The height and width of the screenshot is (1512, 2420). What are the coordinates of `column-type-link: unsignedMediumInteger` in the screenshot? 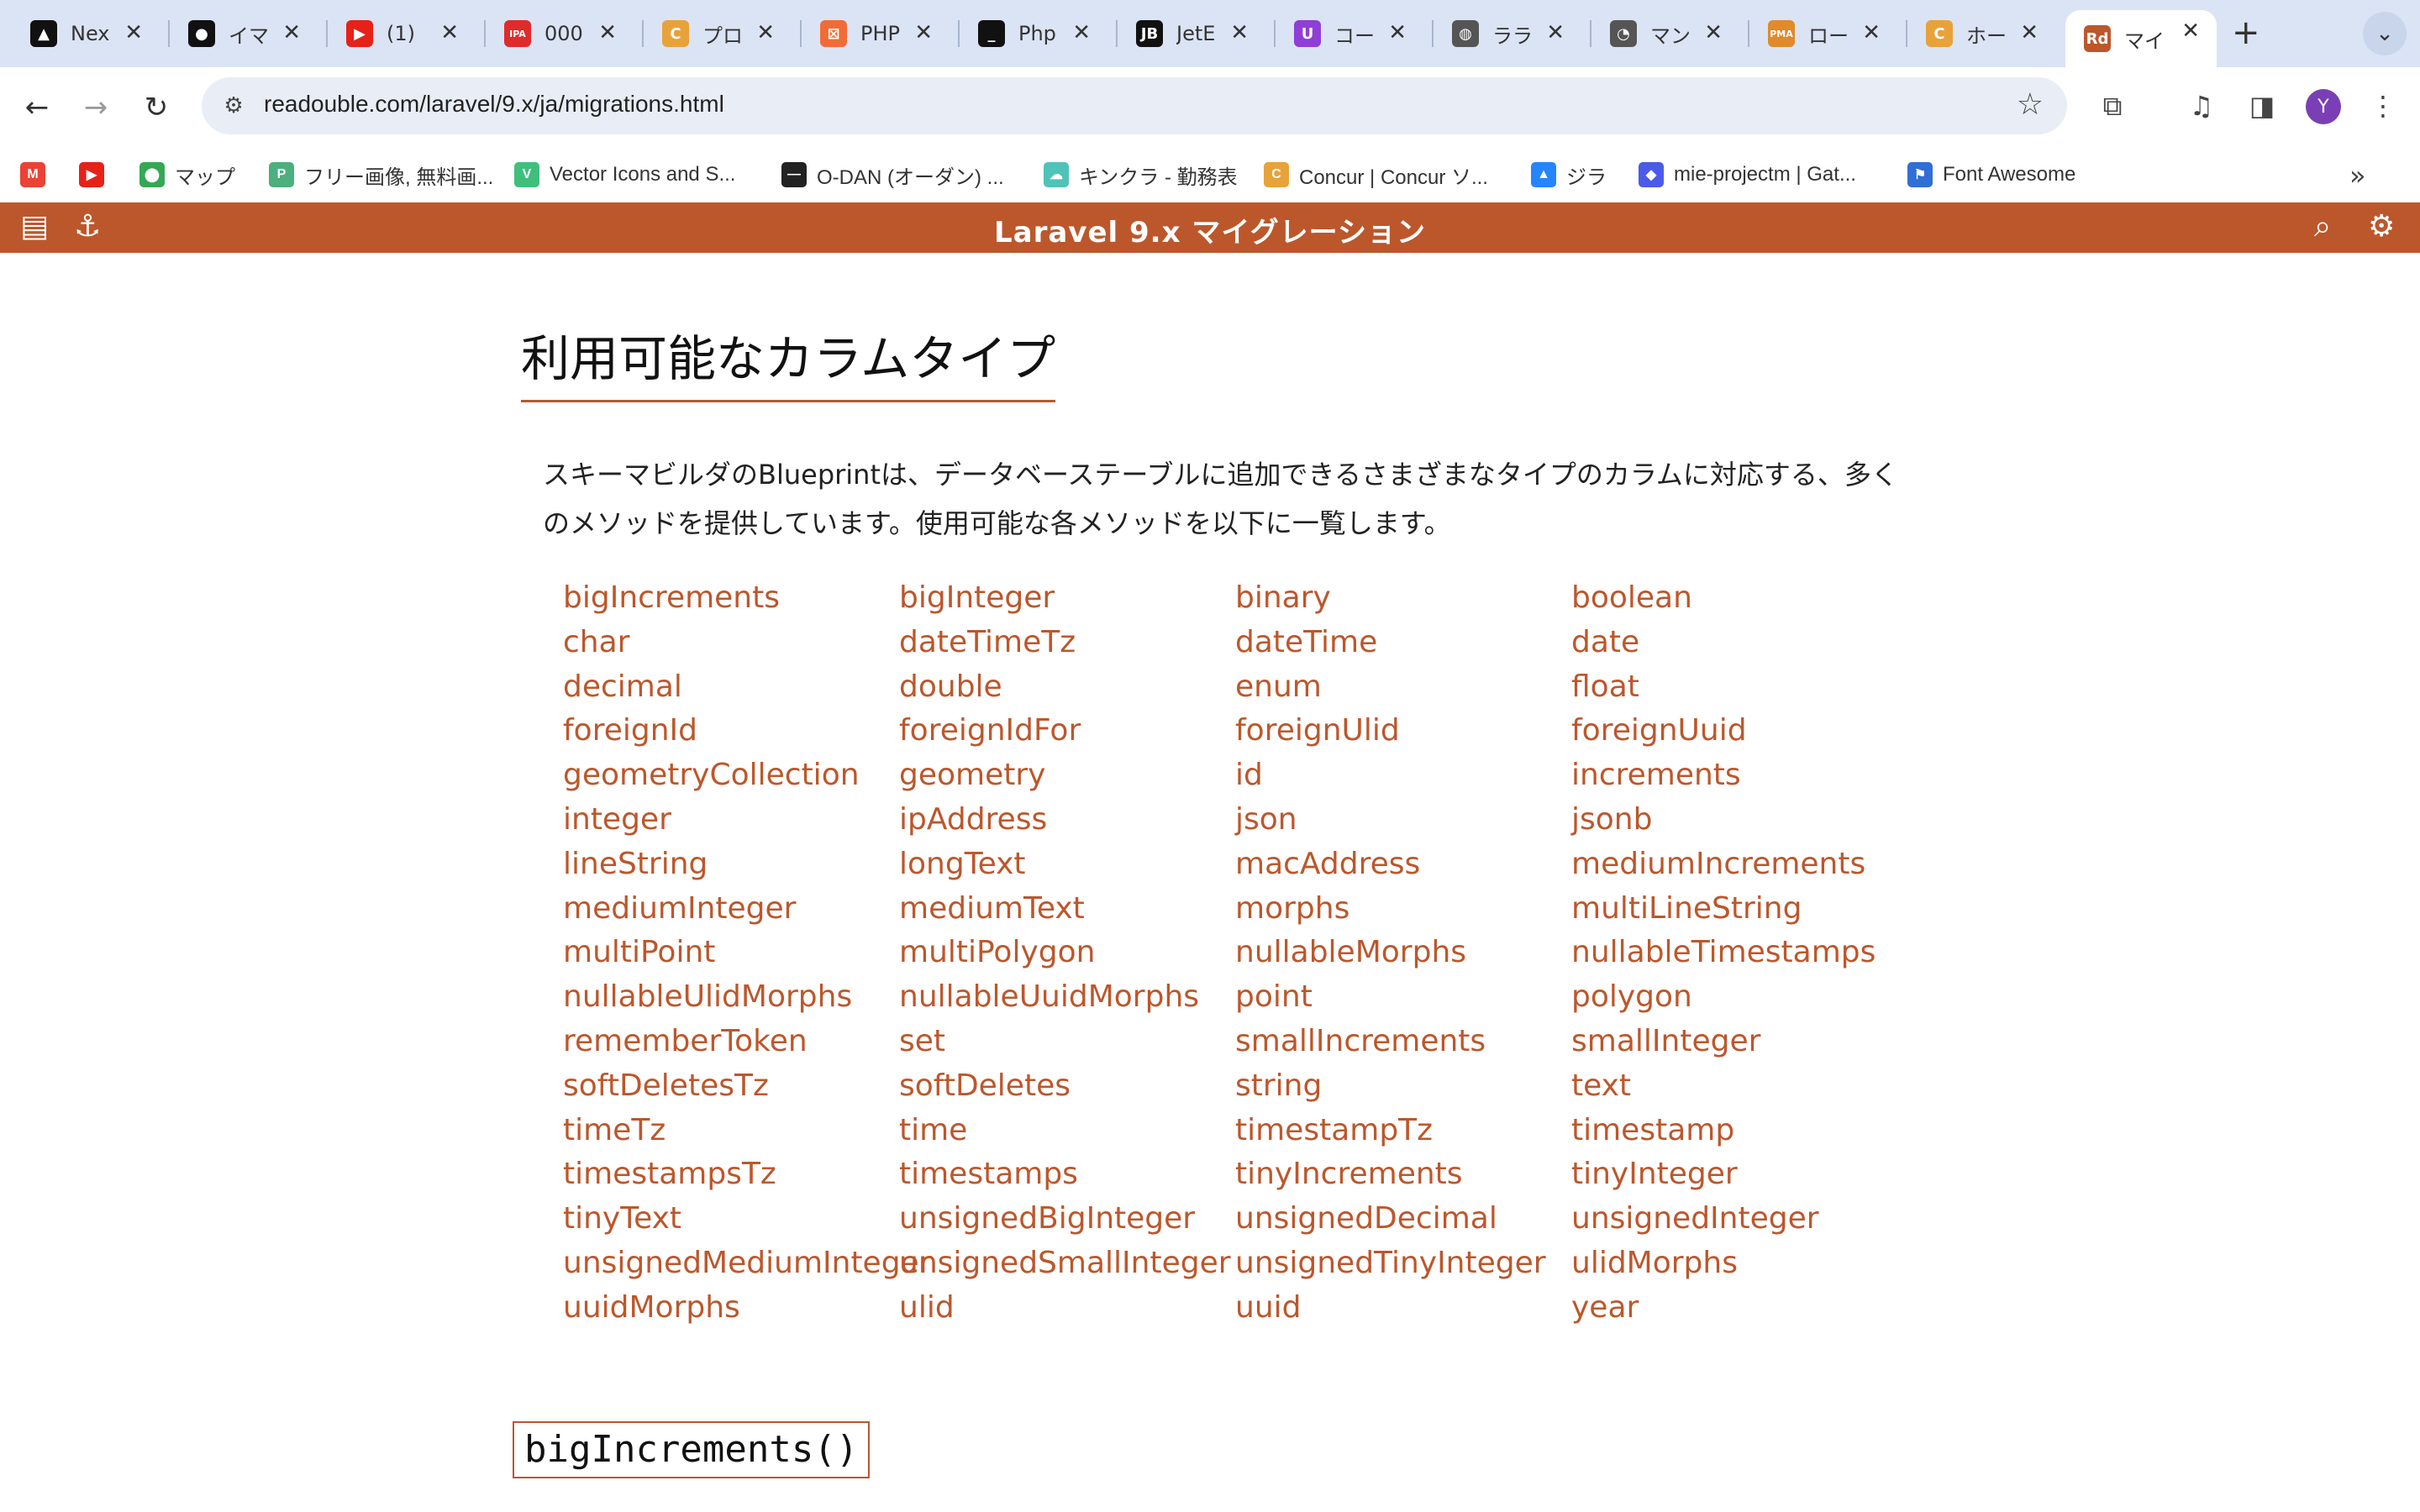 It's located at (748, 1264).